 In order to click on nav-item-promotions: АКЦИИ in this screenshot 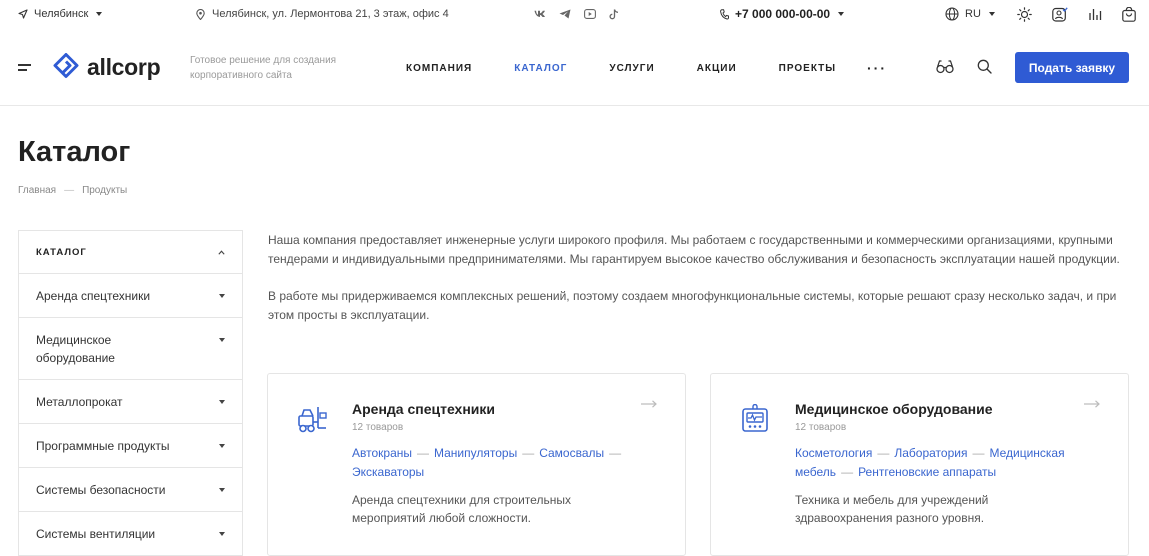, I will do `click(717, 68)`.